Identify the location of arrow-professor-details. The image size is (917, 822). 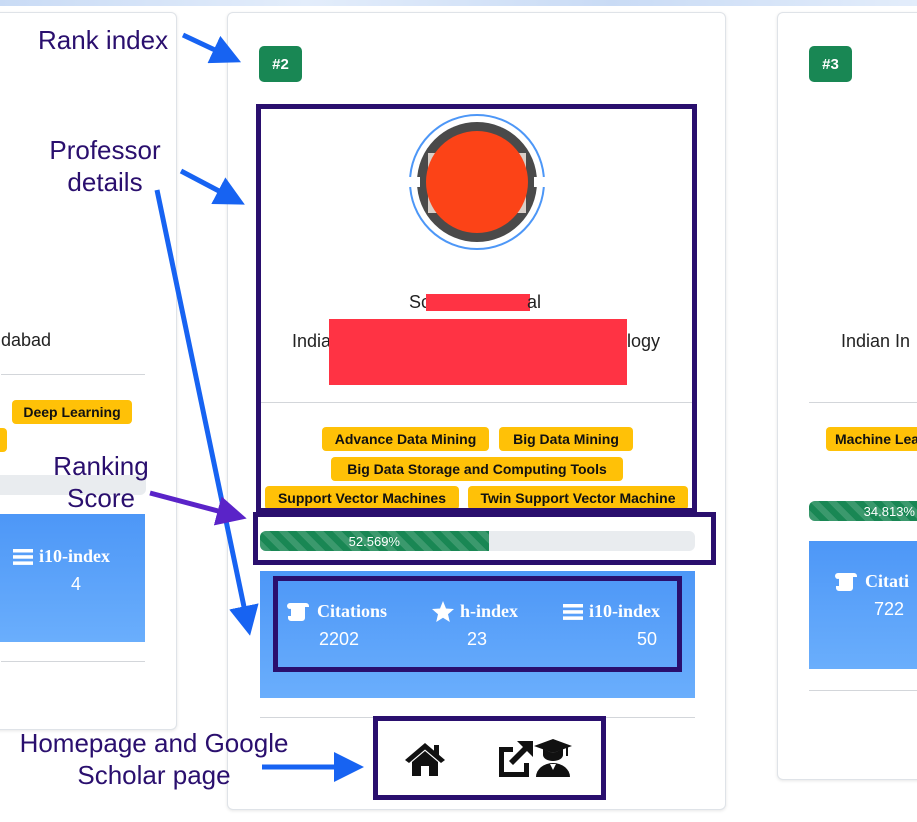
(212, 186).